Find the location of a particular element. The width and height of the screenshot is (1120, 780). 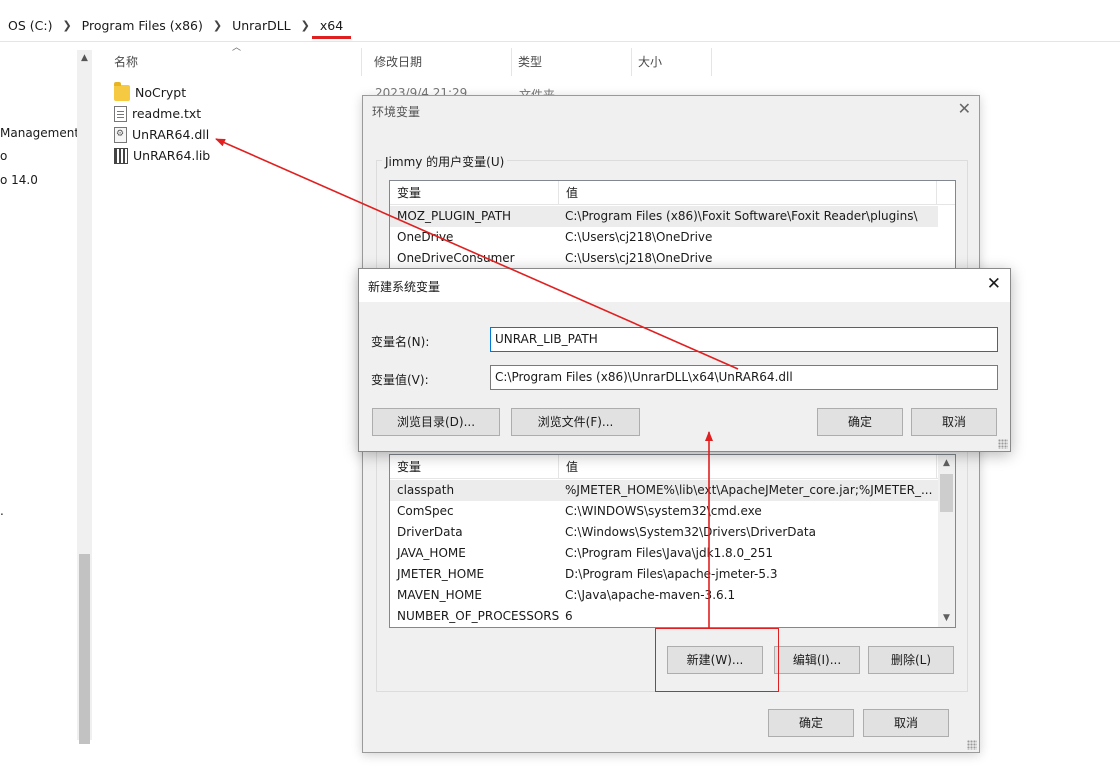

table-row: OneDrive C:\Users\cj218\OneDrive is located at coordinates (664, 237).